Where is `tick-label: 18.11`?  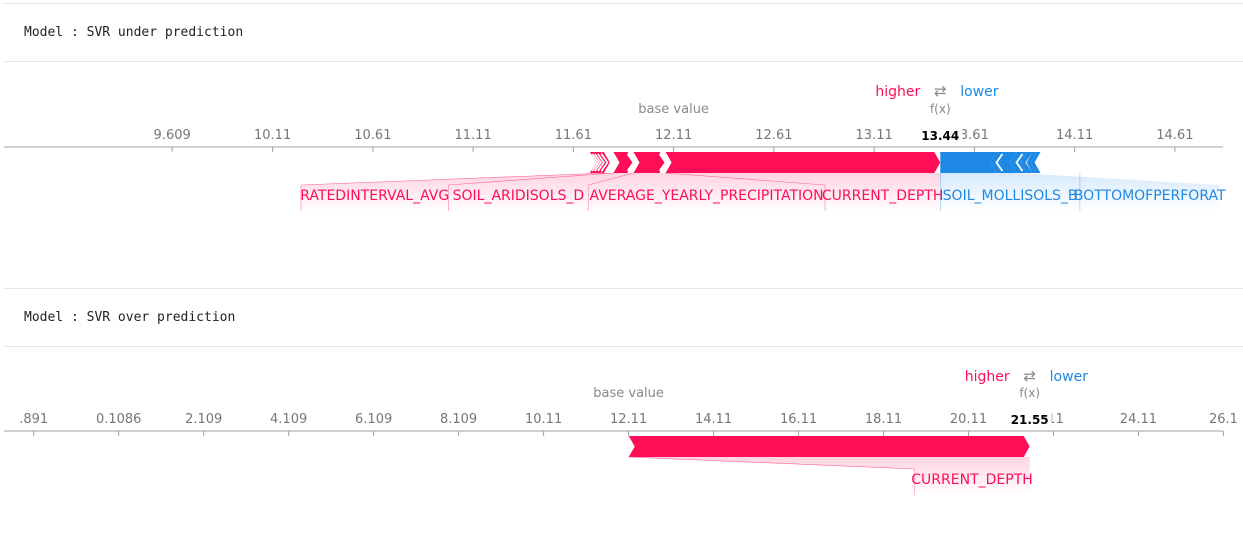 tick-label: 18.11 is located at coordinates (883, 419).